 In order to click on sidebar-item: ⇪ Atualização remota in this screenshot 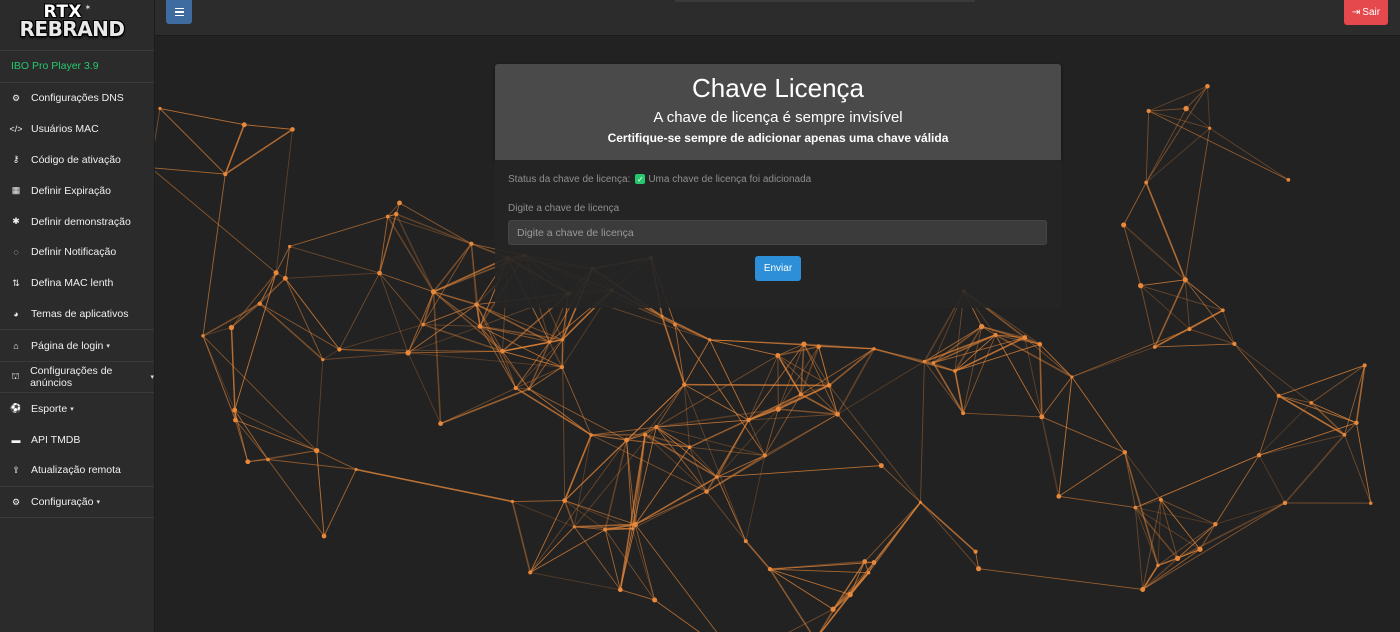, I will do `click(77, 470)`.